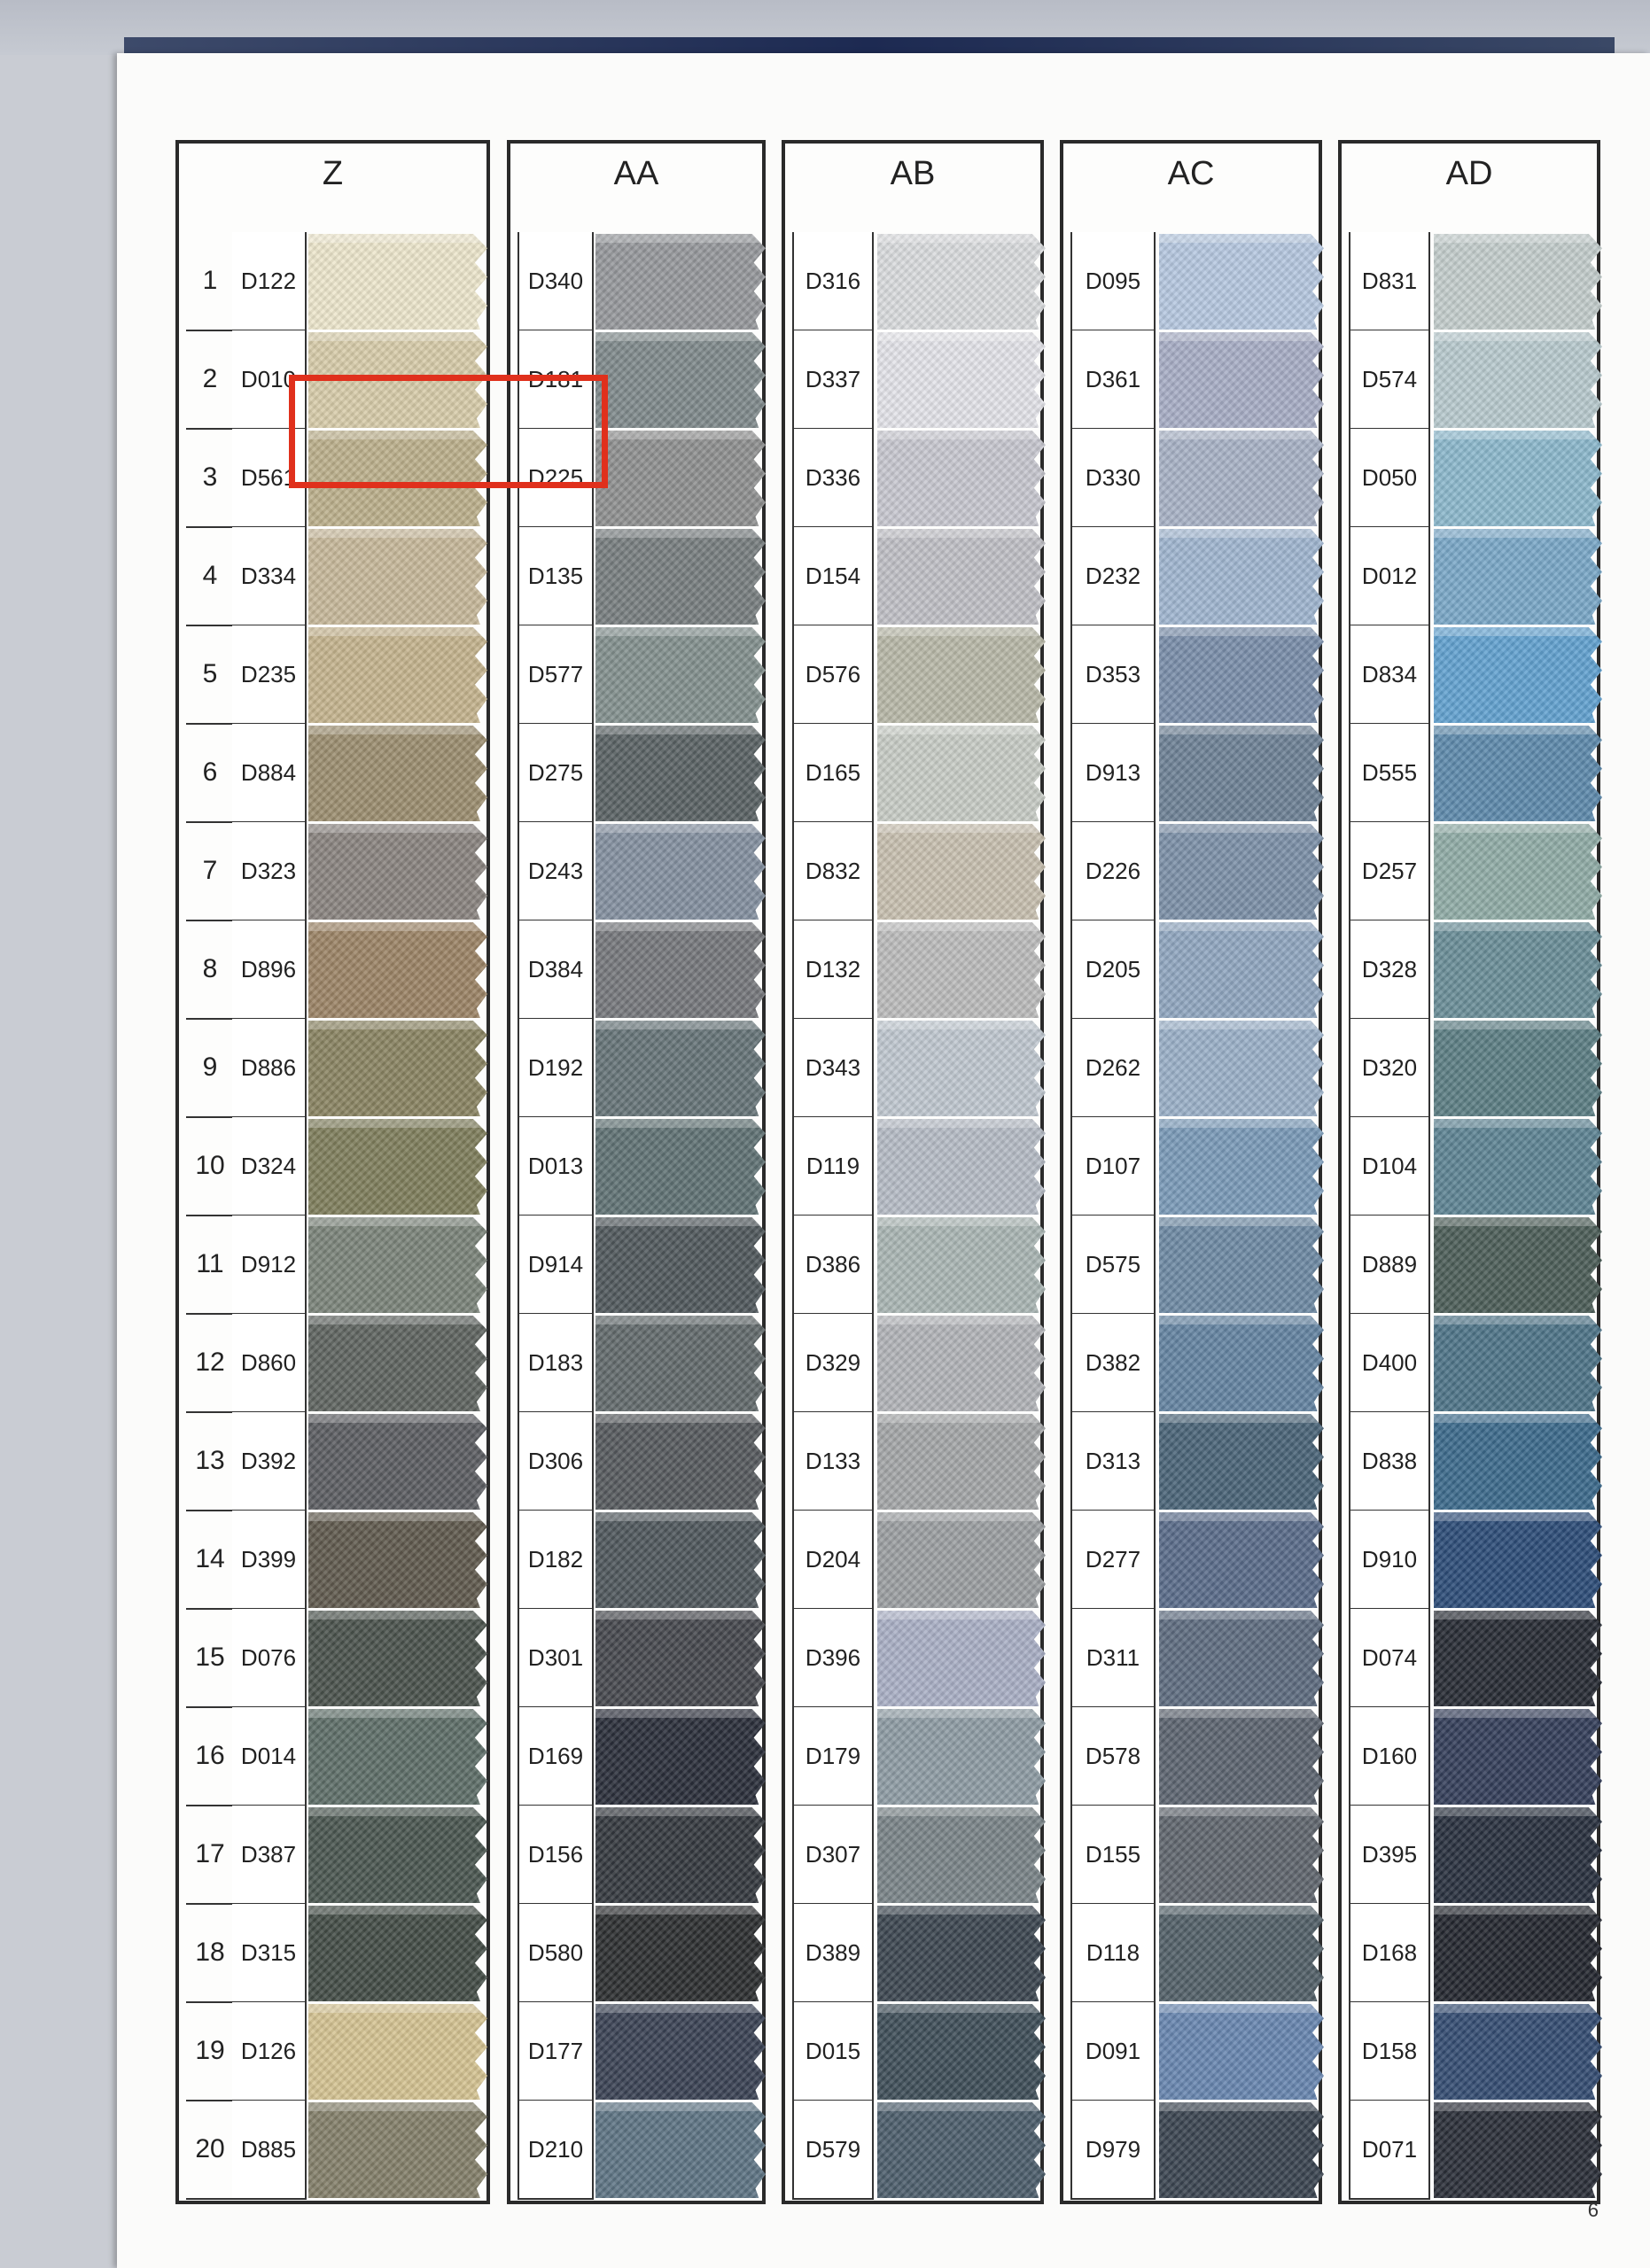 The image size is (1650, 2268). I want to click on color-row: 19 D126, so click(336, 2051).